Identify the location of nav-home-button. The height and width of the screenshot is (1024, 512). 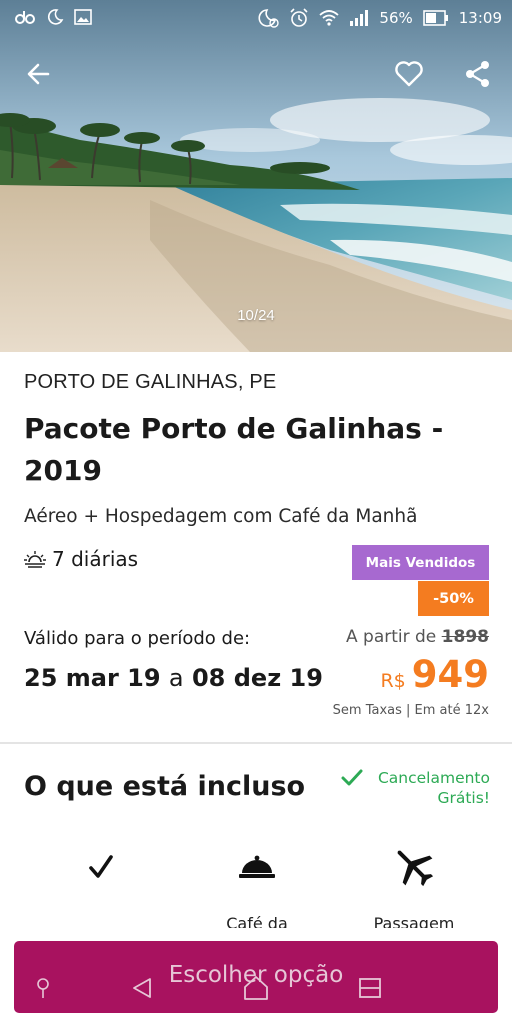
(256, 988).